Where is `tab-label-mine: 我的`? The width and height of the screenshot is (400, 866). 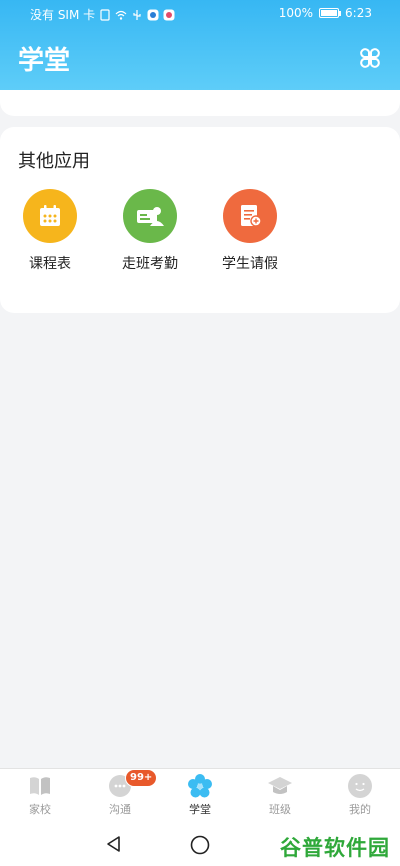 tab-label-mine: 我的 is located at coordinates (360, 809).